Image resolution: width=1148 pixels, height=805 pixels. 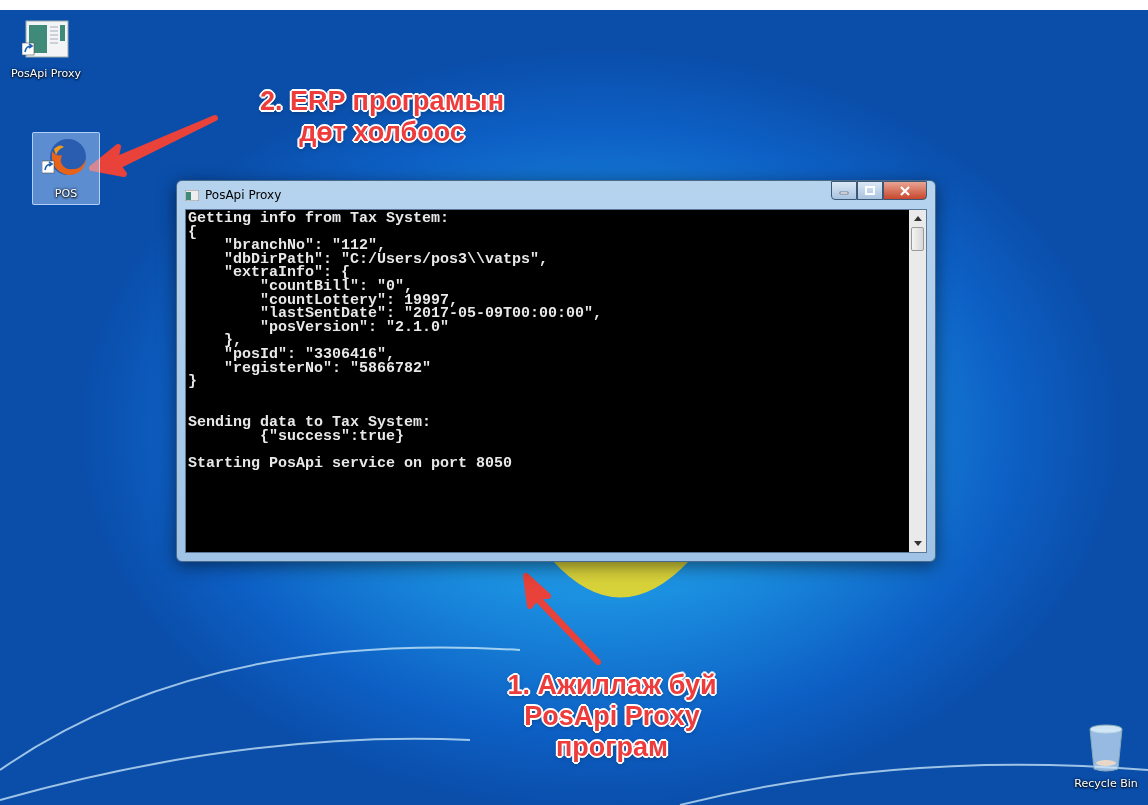 I want to click on minimize-button, so click(x=844, y=190).